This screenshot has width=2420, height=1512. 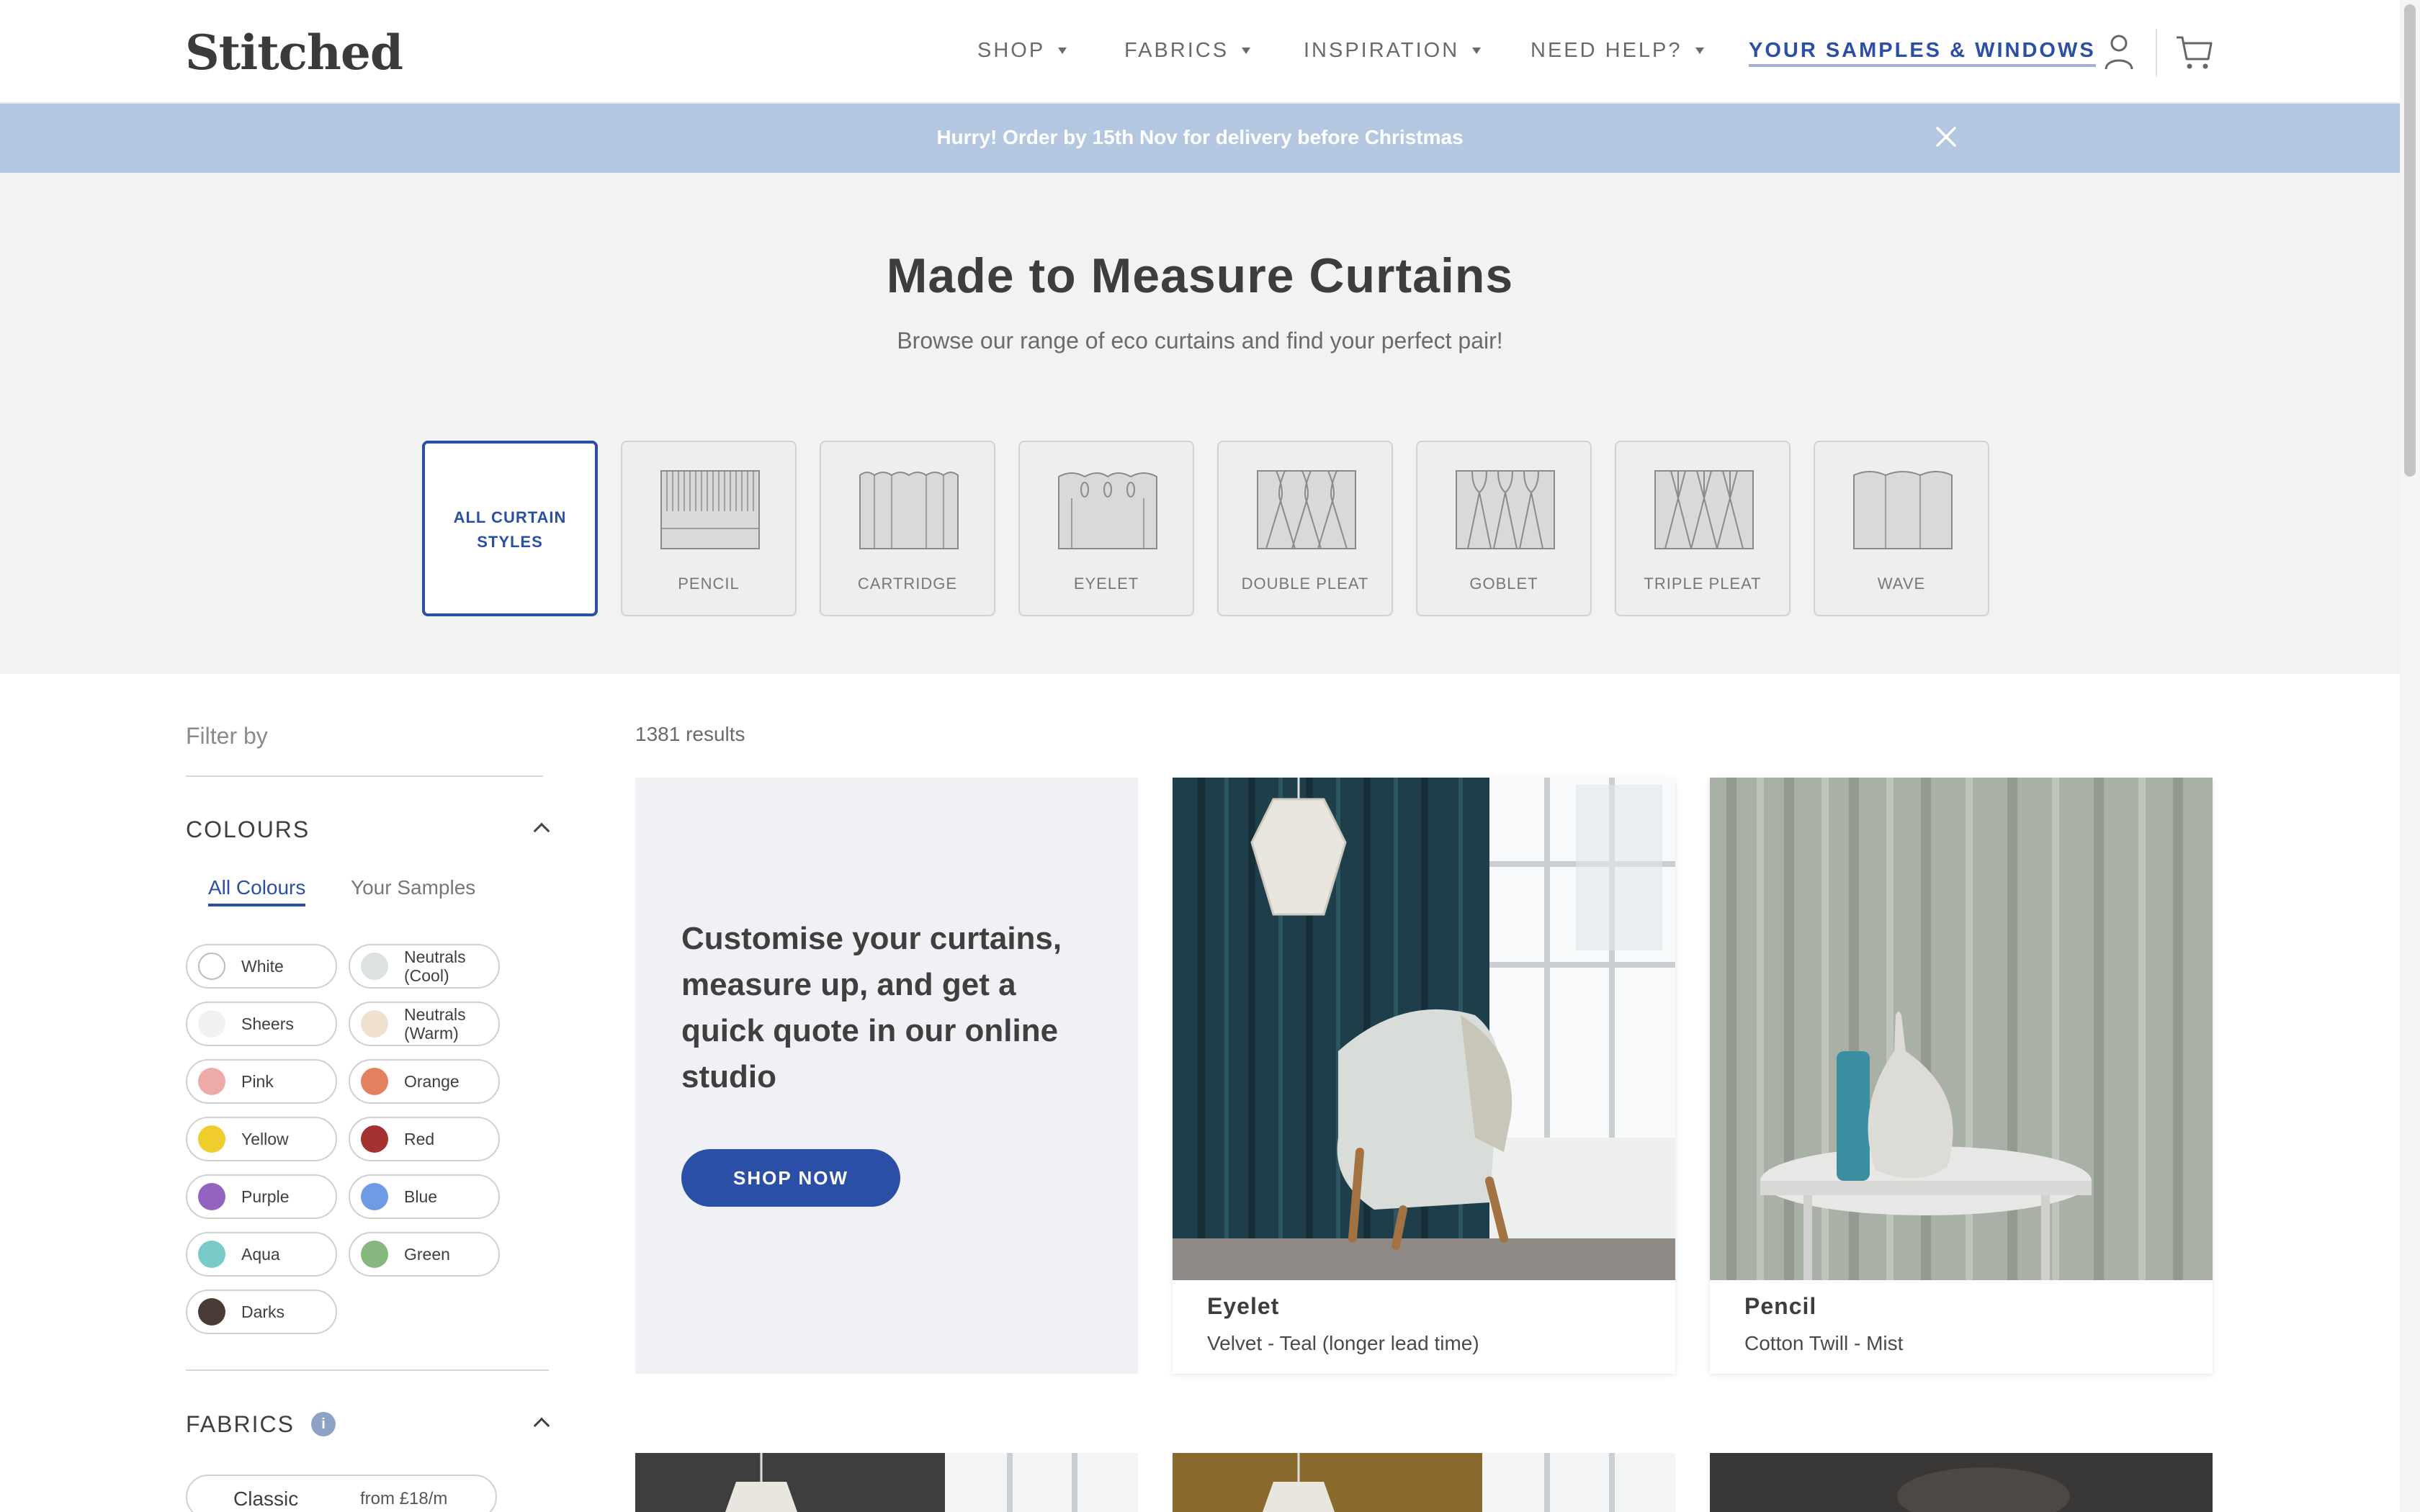 I want to click on colour-chip-yellow: Yellow, so click(x=261, y=1139).